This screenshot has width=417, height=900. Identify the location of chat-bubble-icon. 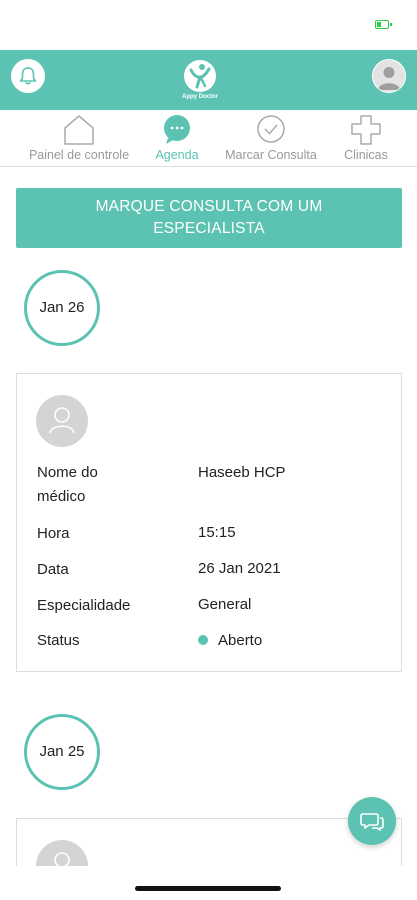
(177, 129).